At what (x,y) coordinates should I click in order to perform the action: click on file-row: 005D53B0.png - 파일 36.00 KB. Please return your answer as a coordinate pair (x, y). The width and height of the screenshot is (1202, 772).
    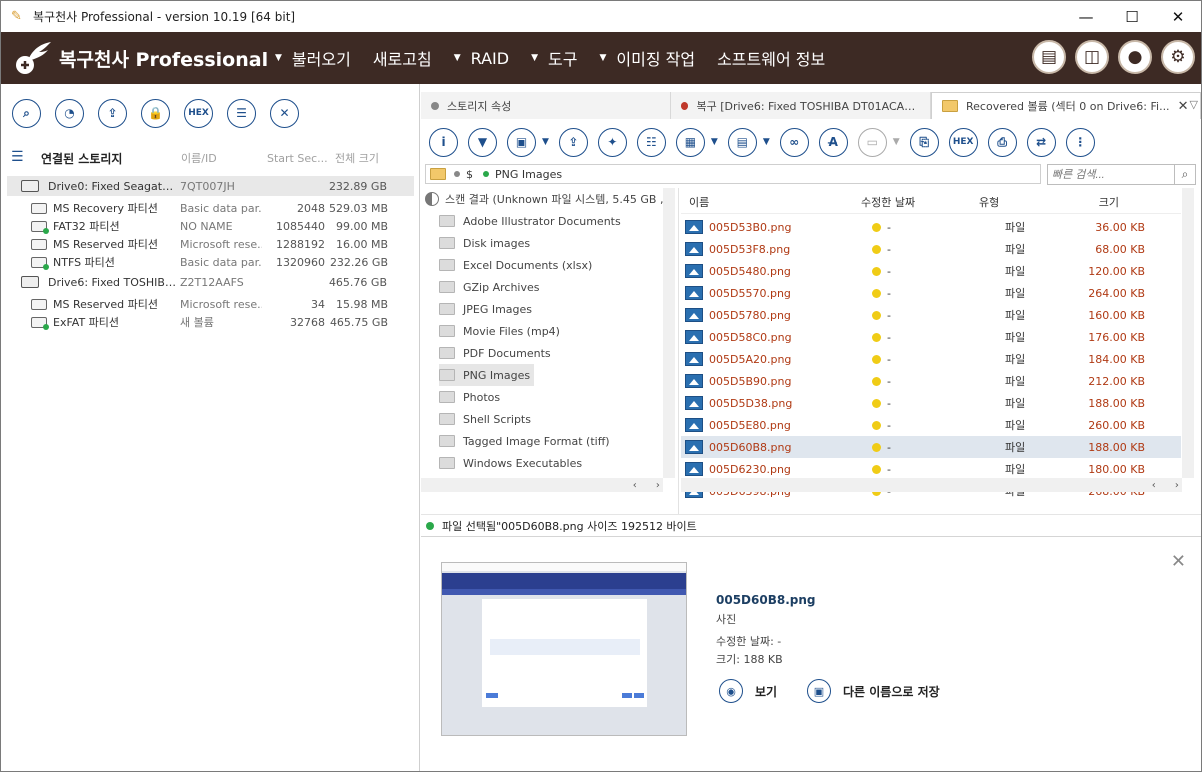
    Looking at the image, I should click on (931, 227).